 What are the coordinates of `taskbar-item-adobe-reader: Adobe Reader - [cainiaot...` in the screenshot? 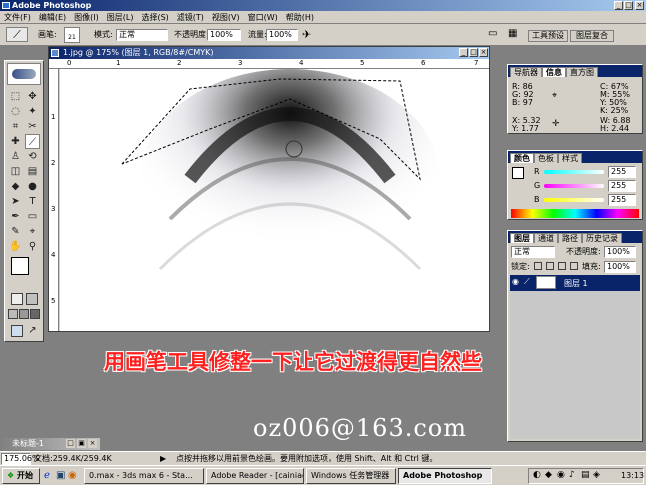 It's located at (255, 476).